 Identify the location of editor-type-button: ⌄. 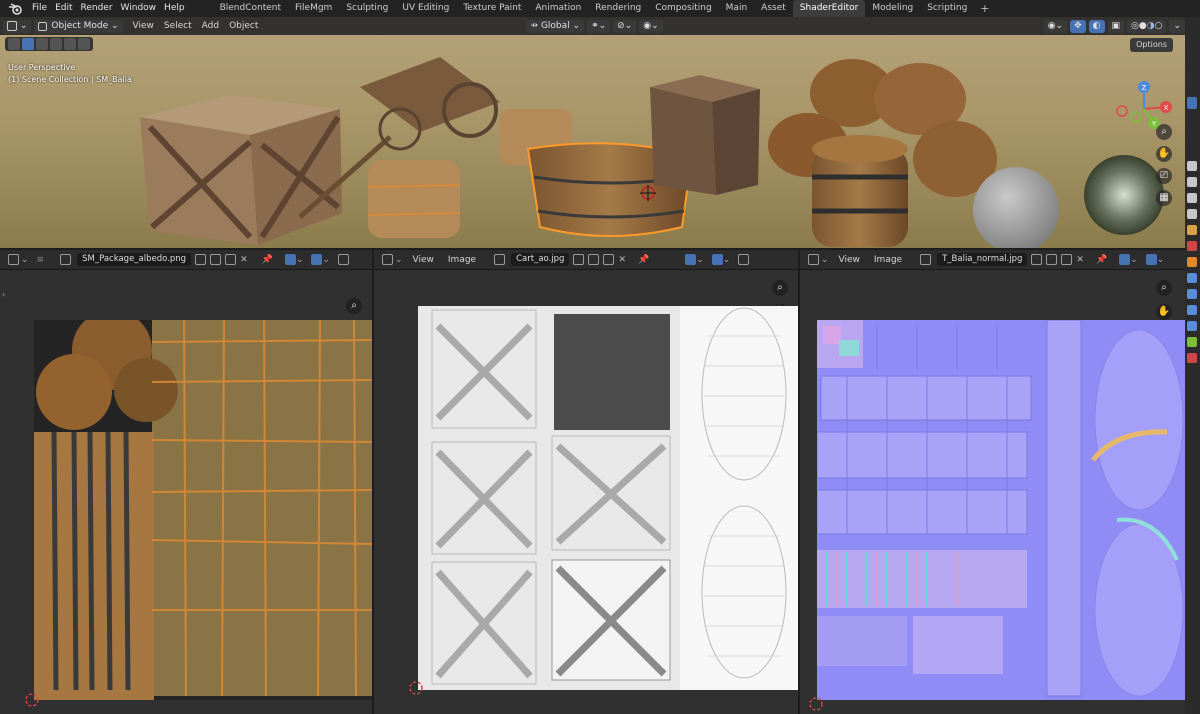
(17, 26).